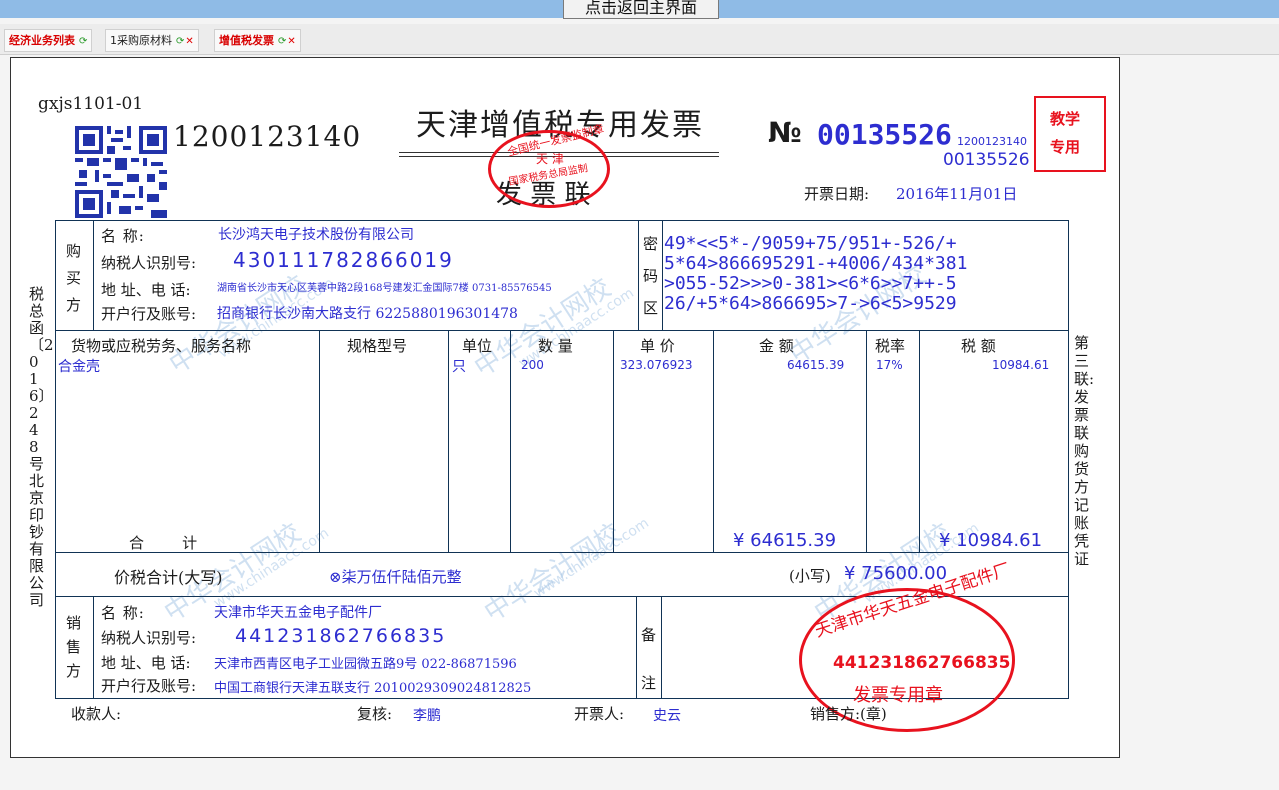 The height and width of the screenshot is (790, 1279). I want to click on tab-label: 1采购原材料, so click(141, 40).